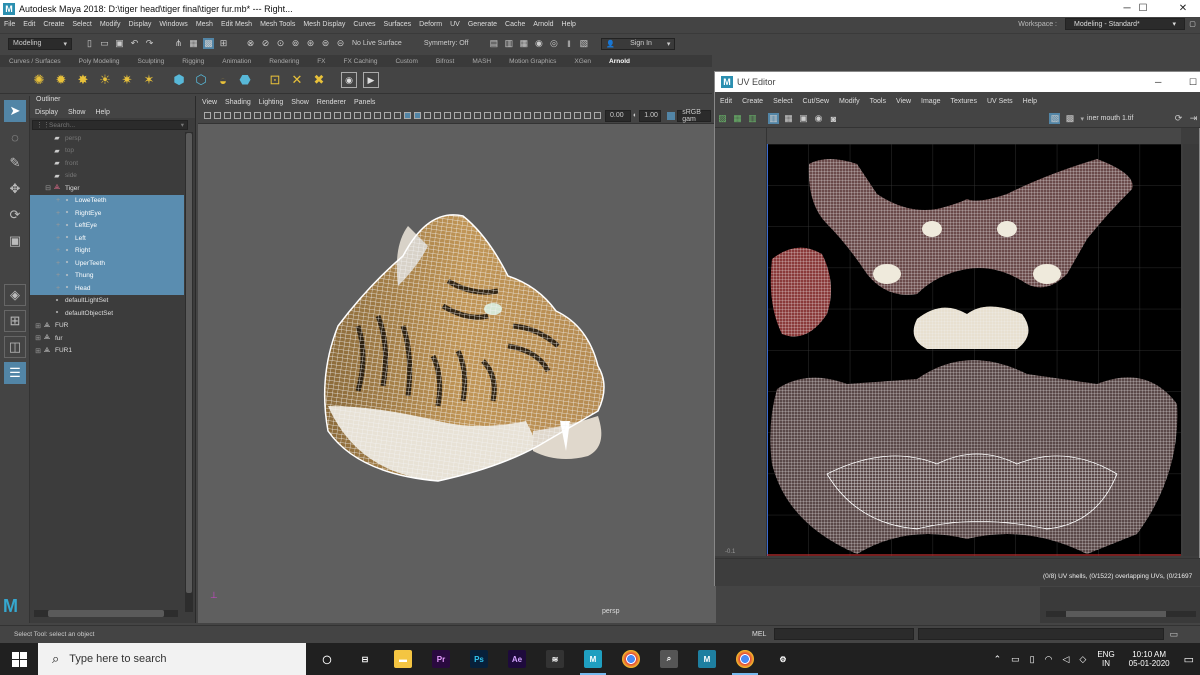 This screenshot has width=1200, height=675. I want to click on outliner-row: ⊞ ⟁ FUR1, so click(107, 351).